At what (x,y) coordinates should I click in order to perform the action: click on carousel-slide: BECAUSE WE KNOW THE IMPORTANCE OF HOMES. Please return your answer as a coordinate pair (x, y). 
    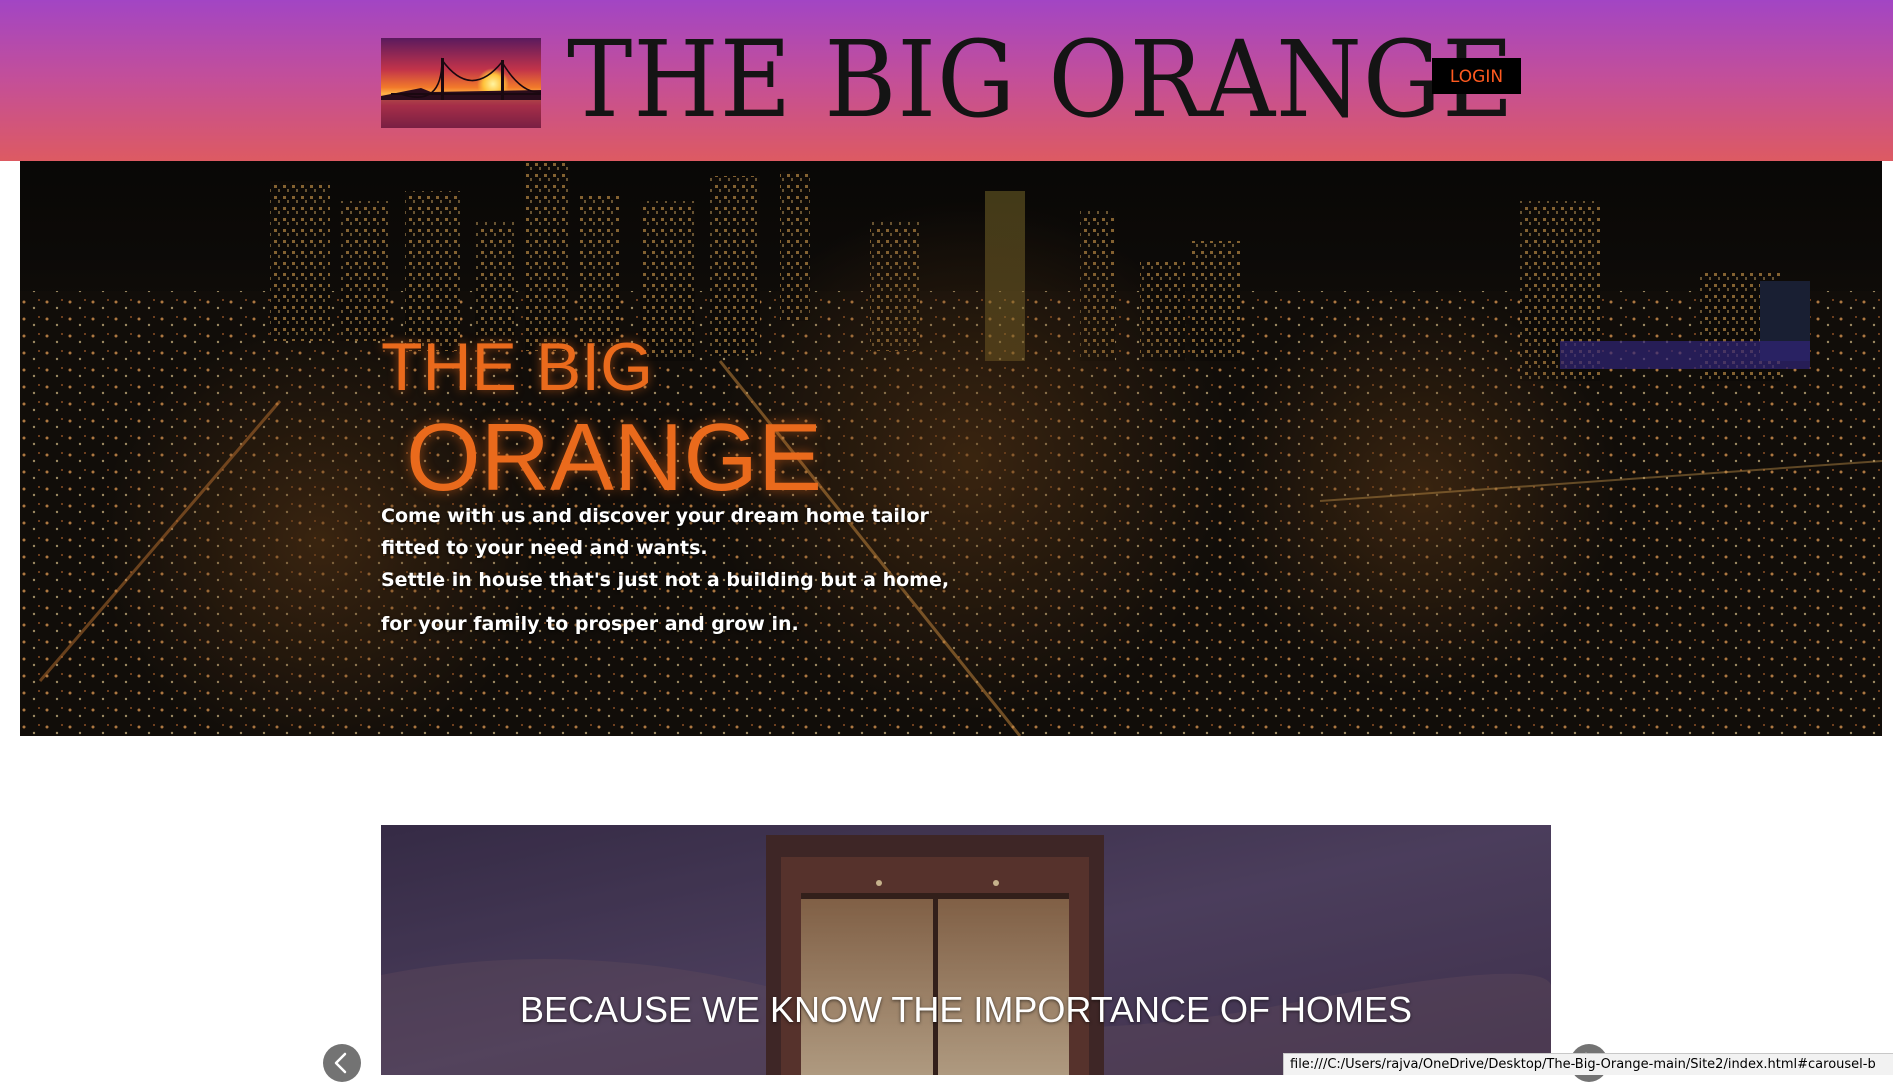
    Looking at the image, I should click on (966, 950).